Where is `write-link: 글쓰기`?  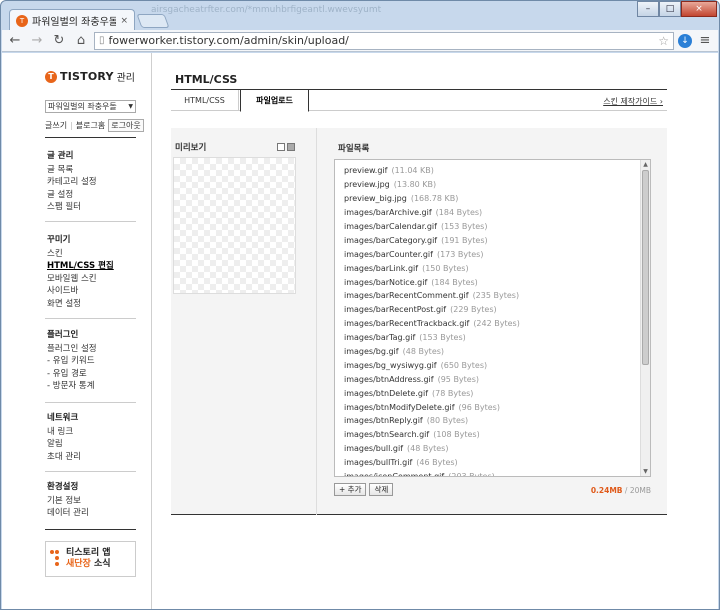 write-link: 글쓰기 is located at coordinates (56, 125).